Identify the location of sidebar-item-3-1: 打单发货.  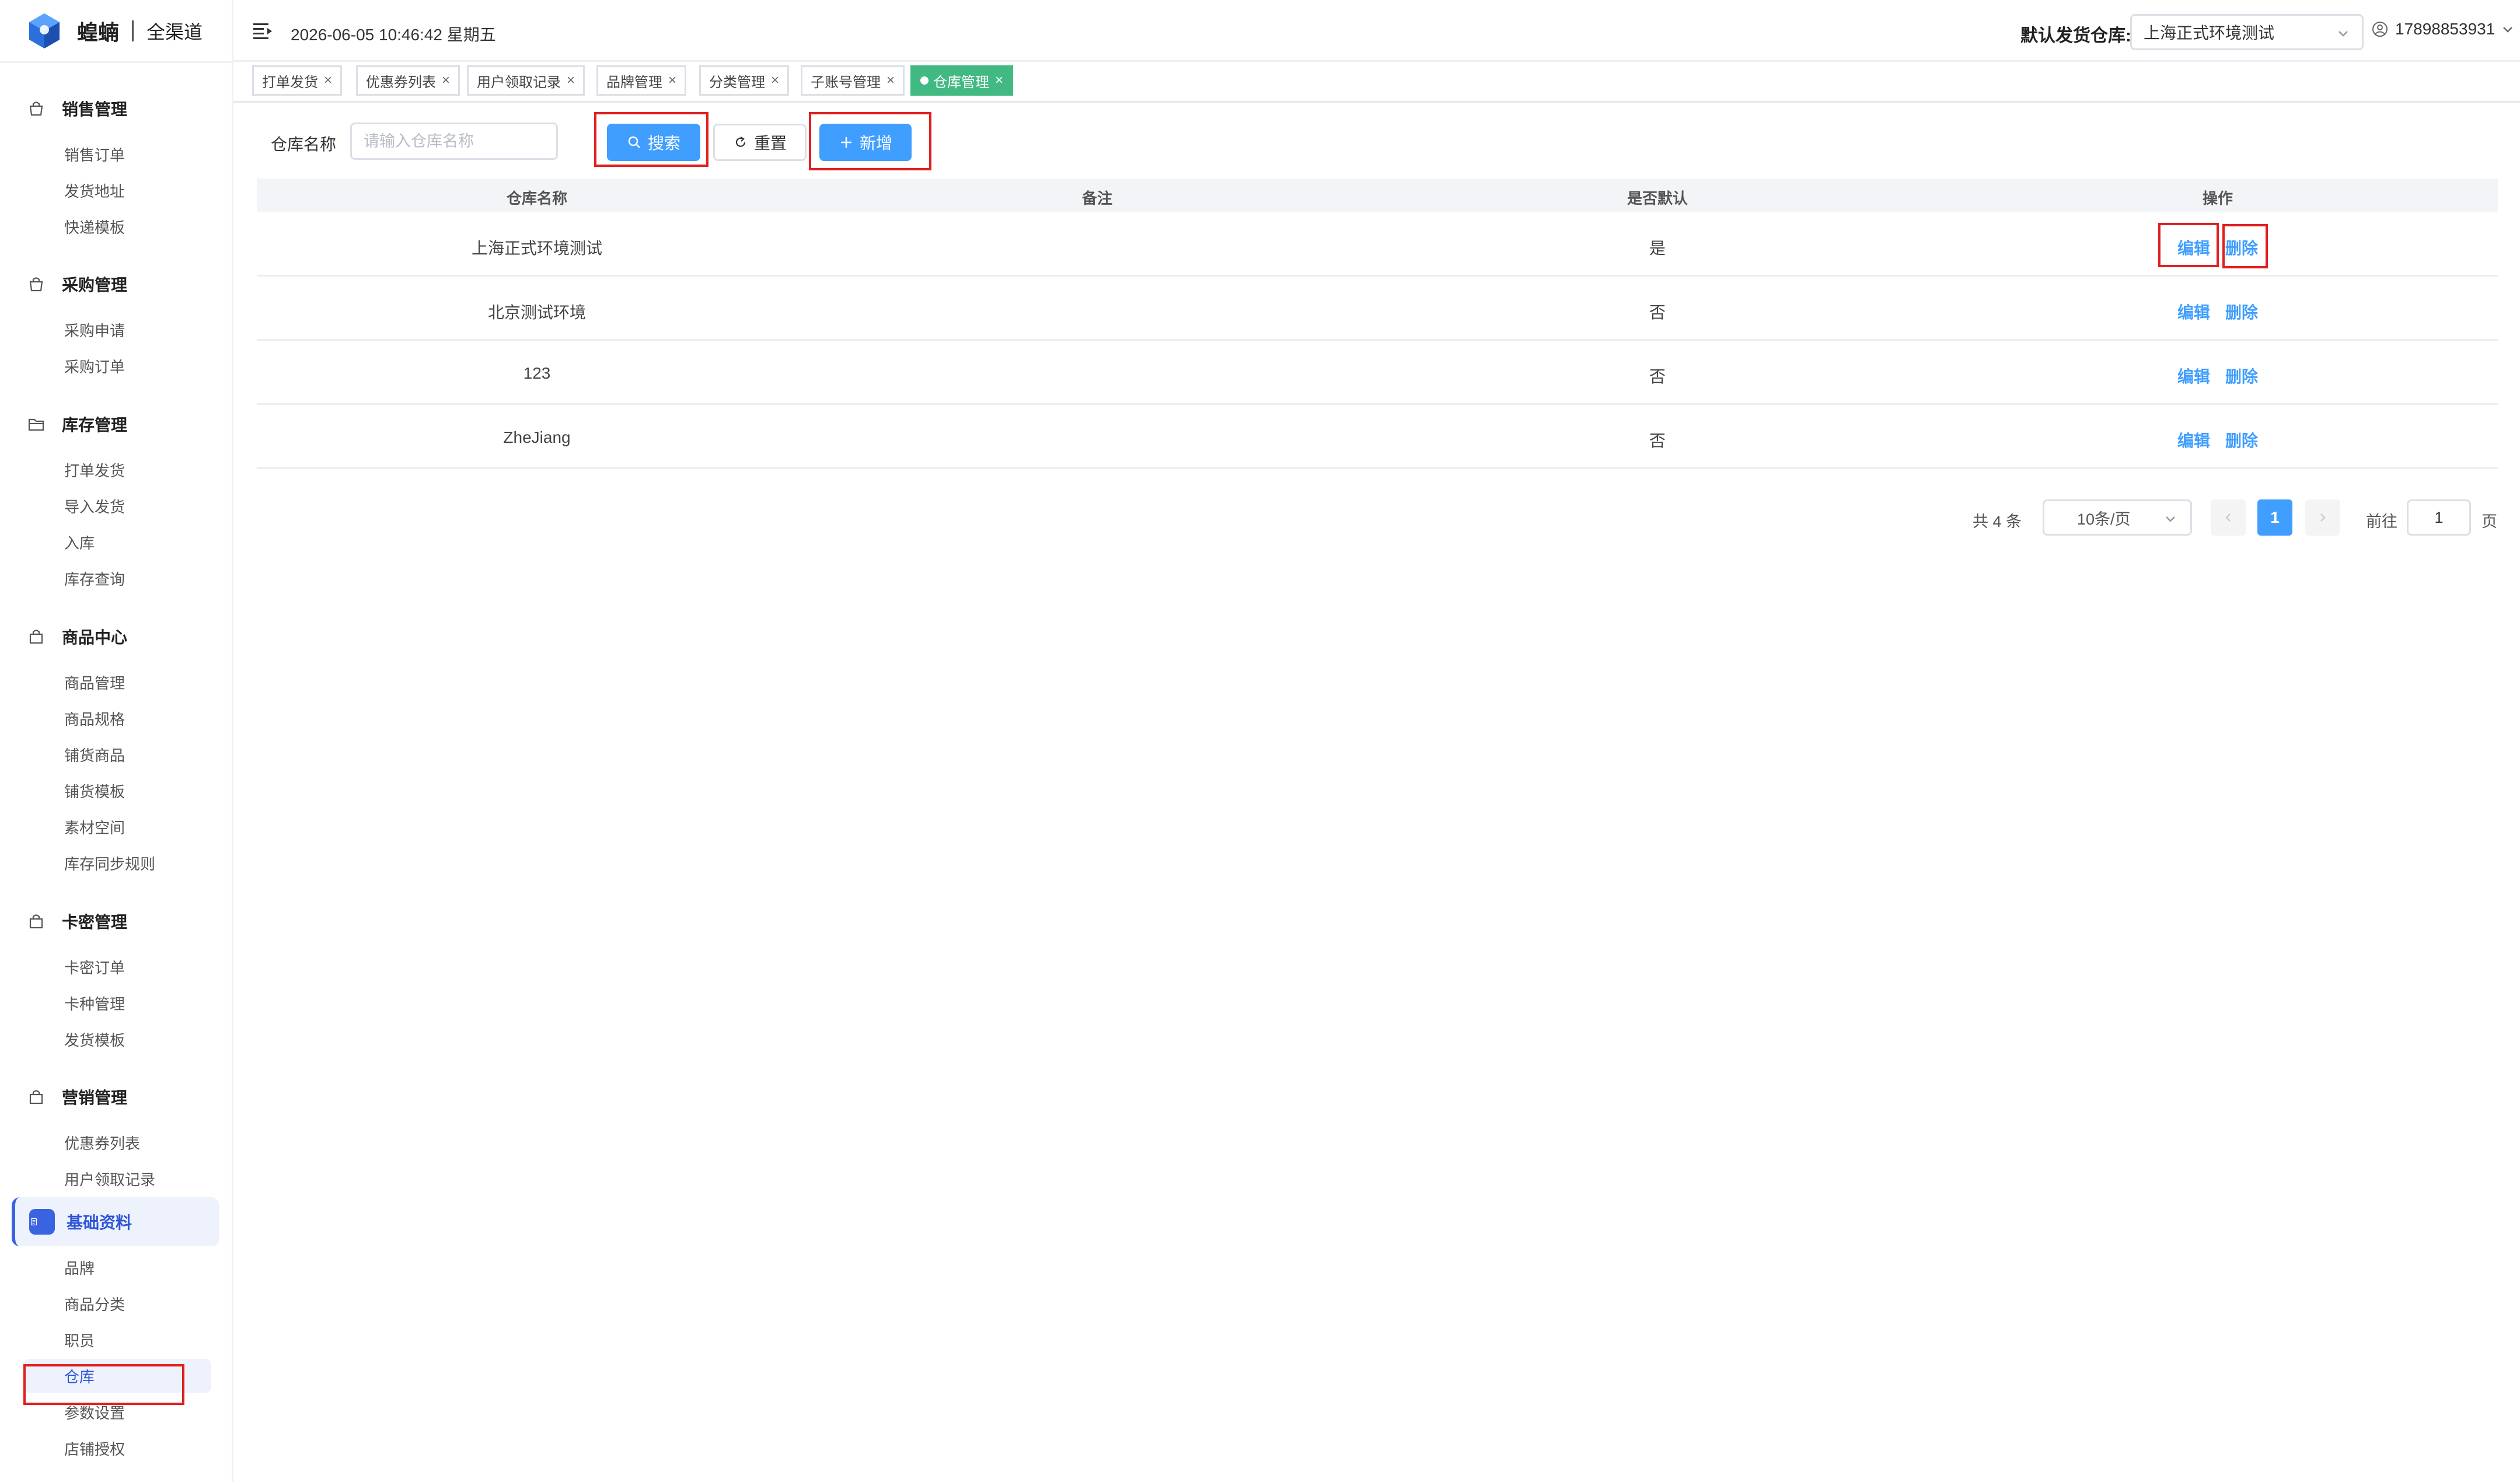
(116, 470).